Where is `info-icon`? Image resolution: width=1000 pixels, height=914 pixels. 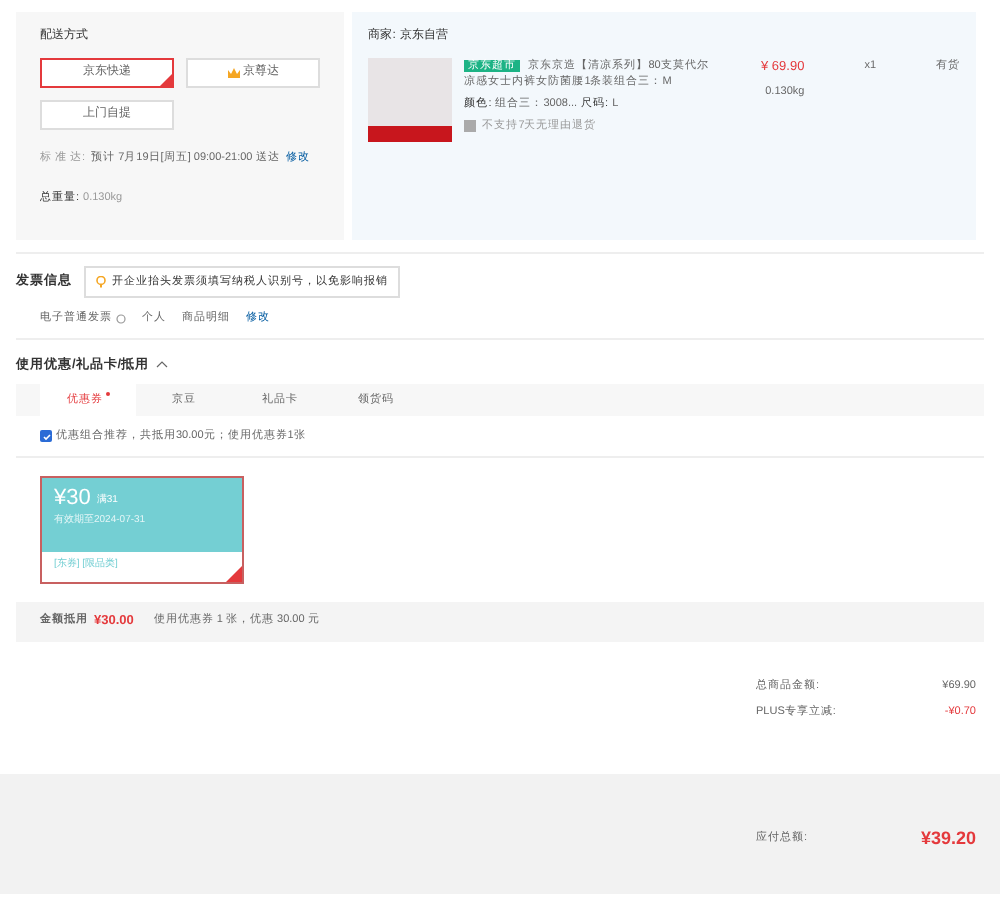
info-icon is located at coordinates (121, 318).